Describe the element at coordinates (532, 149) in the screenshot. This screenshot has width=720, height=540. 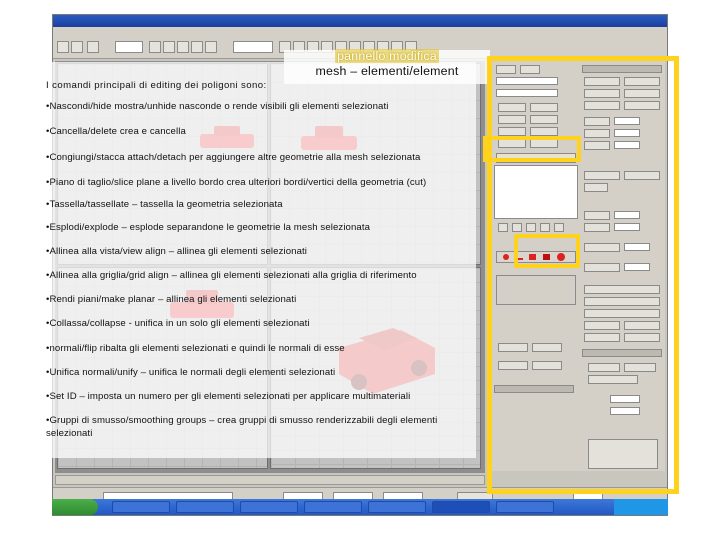
I see `highlight-frame-modifier-stack` at that location.